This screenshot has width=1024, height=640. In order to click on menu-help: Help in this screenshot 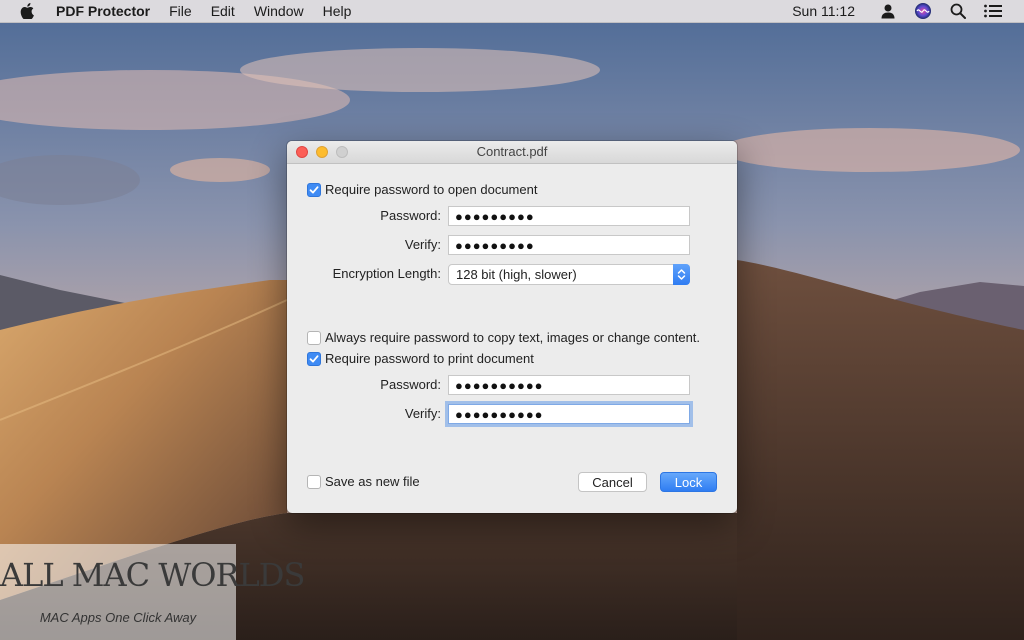, I will do `click(337, 11)`.